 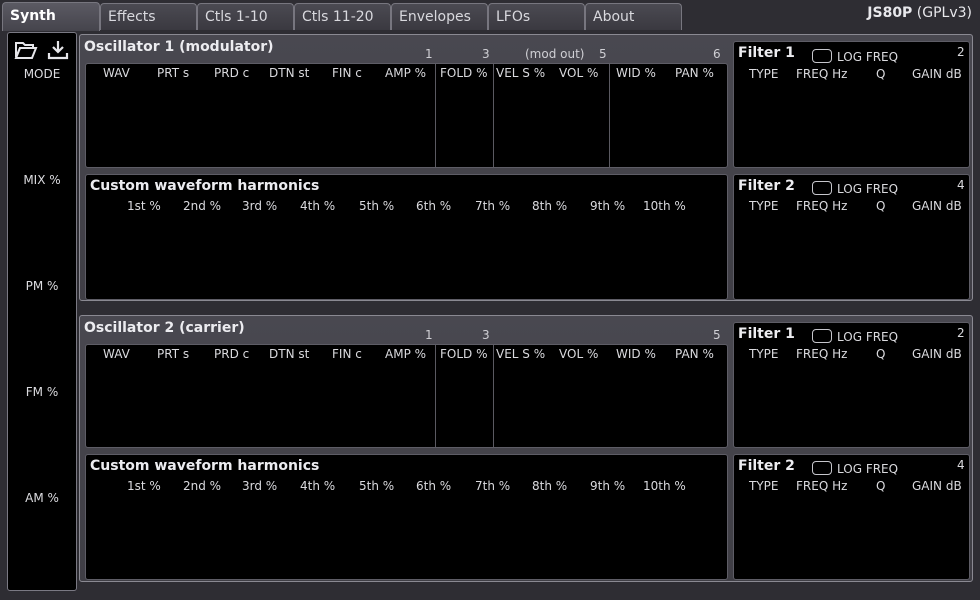 I want to click on tab-synth: Synth, so click(x=51, y=16).